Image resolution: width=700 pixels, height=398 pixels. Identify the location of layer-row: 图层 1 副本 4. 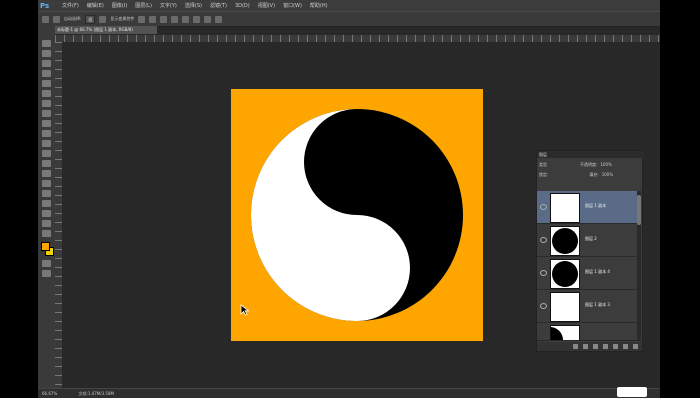
(587, 273).